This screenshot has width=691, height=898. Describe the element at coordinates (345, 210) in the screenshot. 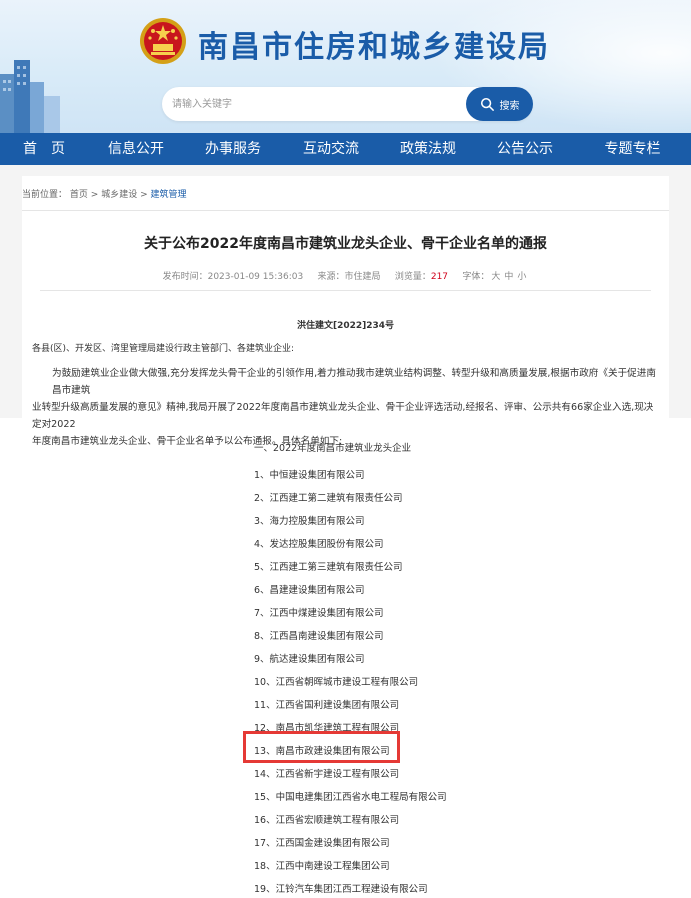

I see `breadcrumb-divider` at that location.